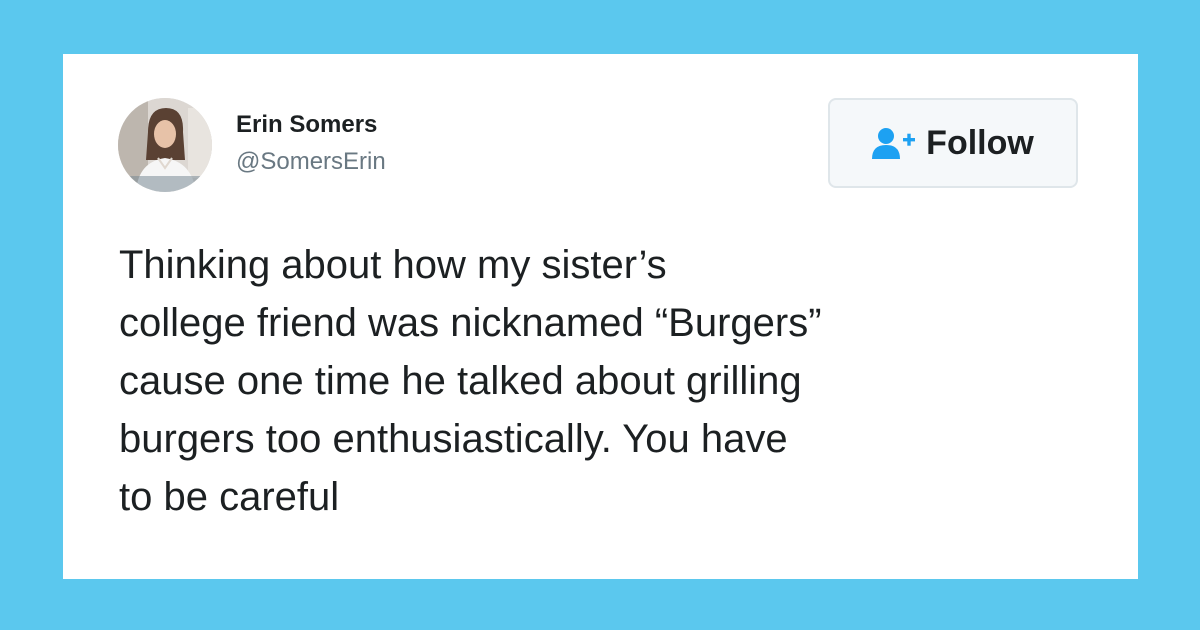 The width and height of the screenshot is (1200, 630). I want to click on author-handle: @SomersErin, so click(311, 162).